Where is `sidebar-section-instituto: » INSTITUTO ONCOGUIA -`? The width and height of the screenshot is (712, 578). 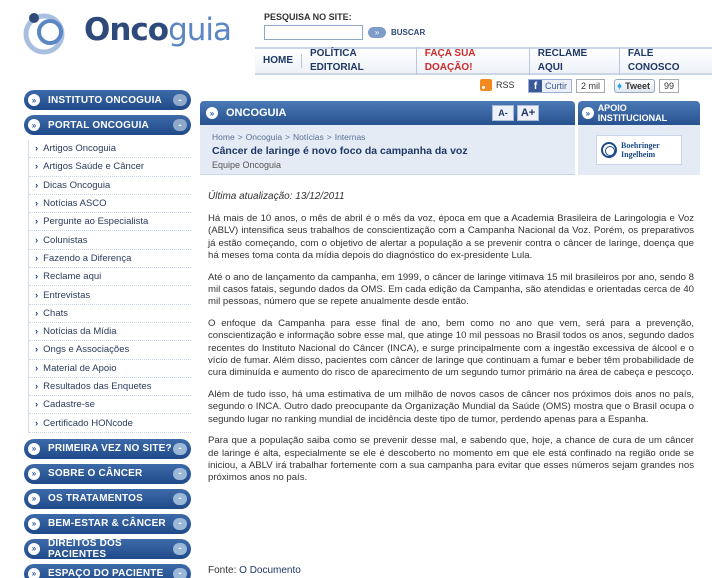 sidebar-section-instituto: » INSTITUTO ONCOGUIA - is located at coordinates (107, 100).